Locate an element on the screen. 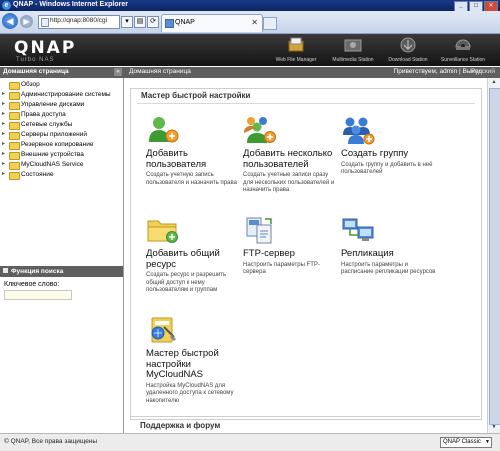 The width and height of the screenshot is (500, 451). card-title: Мастер быстрой настройки MyCloudNAS is located at coordinates (182, 364).